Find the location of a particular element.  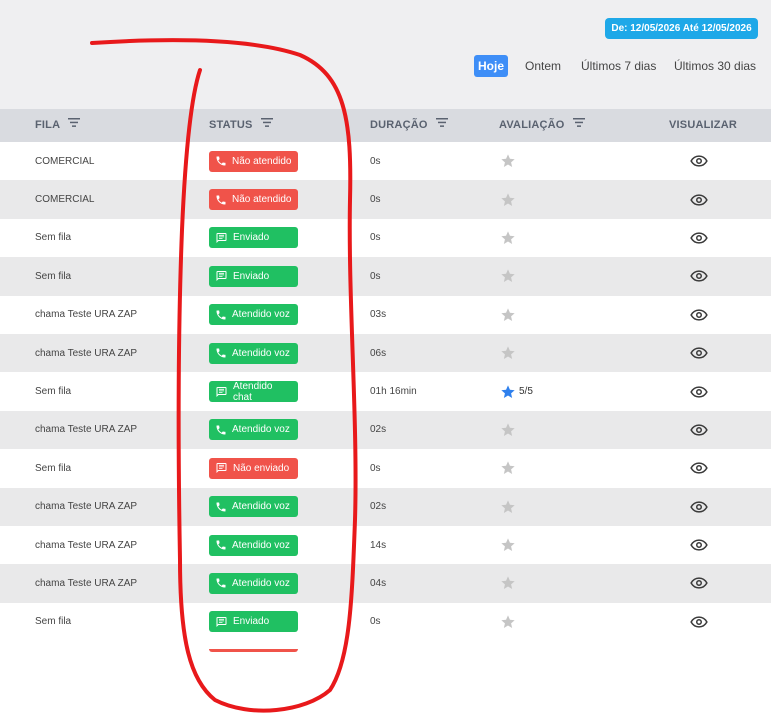

table-row: chama Teste URA ZAP Atendido voz 04s is located at coordinates (385, 583).